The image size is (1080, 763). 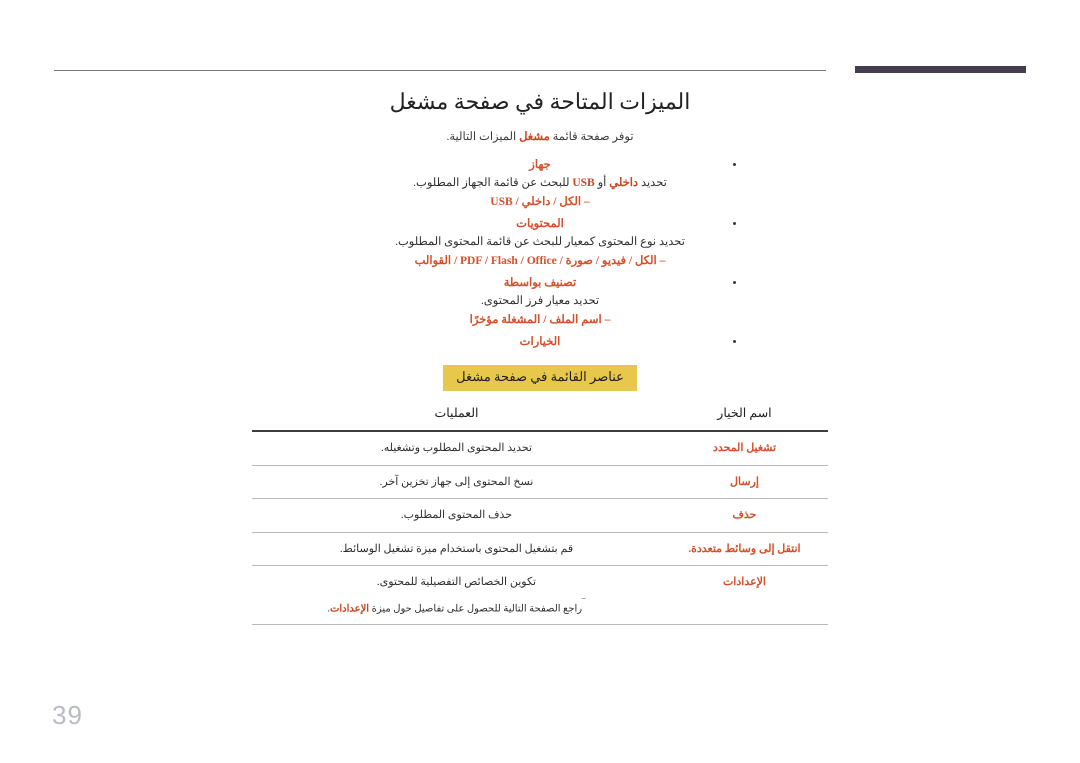 I want to click on table-row: حذف حذف المحتوى المطلوب., so click(x=540, y=516).